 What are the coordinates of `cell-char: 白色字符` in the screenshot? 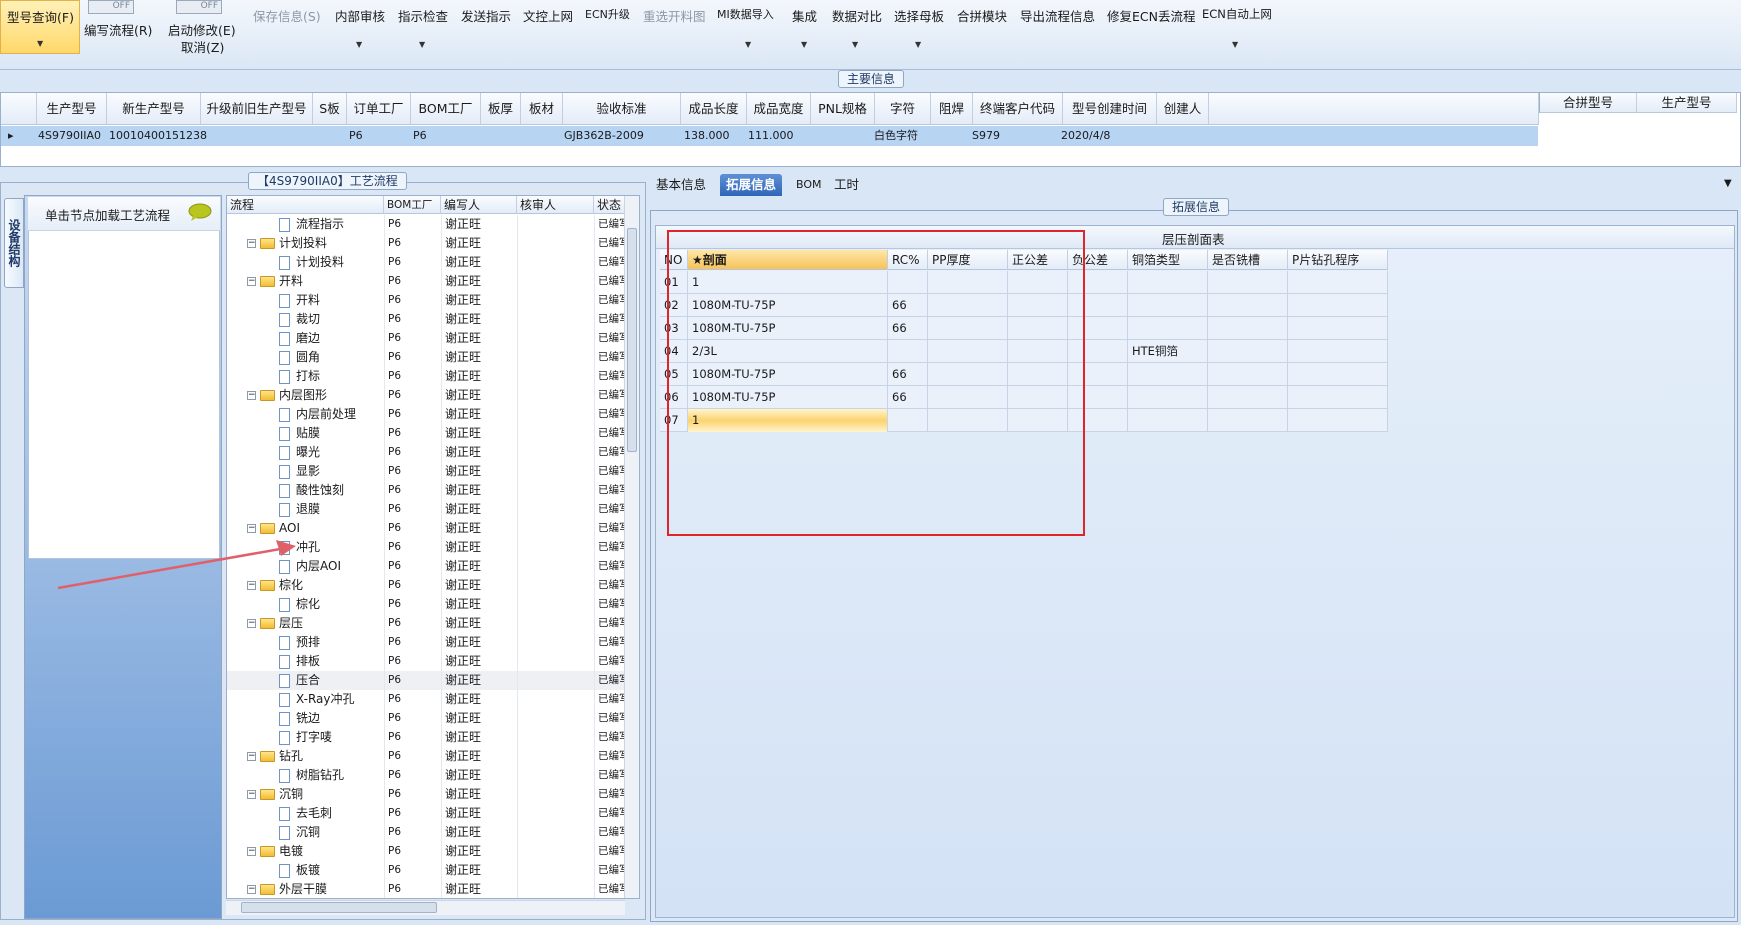 It's located at (894, 136).